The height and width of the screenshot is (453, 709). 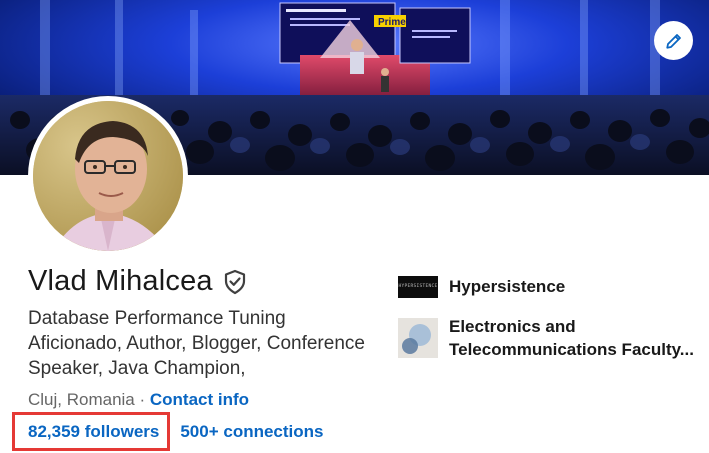 I want to click on company-logo: HYPERSISTENCE, so click(x=418, y=286).